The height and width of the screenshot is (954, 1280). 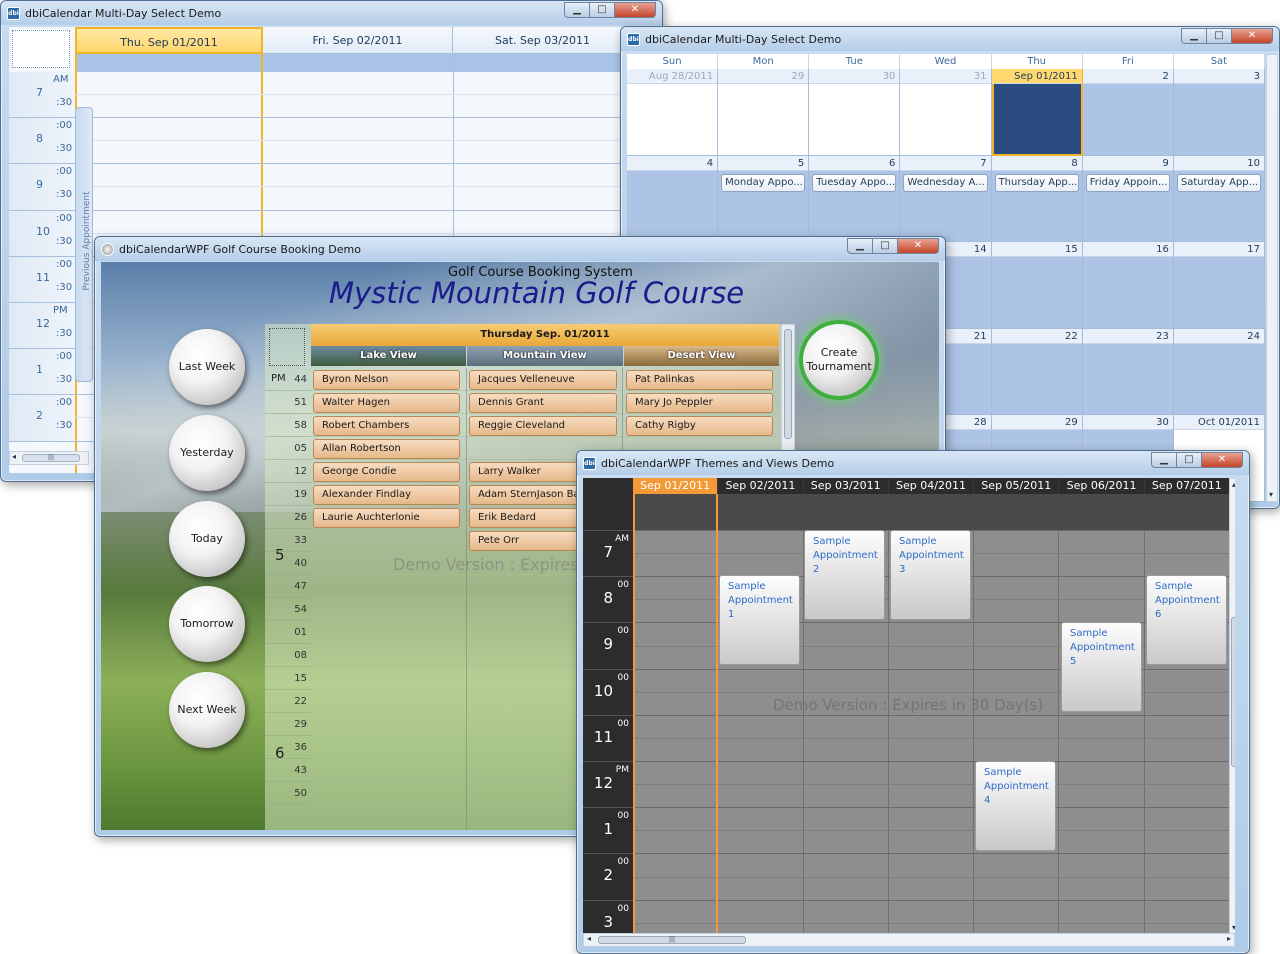 I want to click on all-day-row, so click(x=931, y=512).